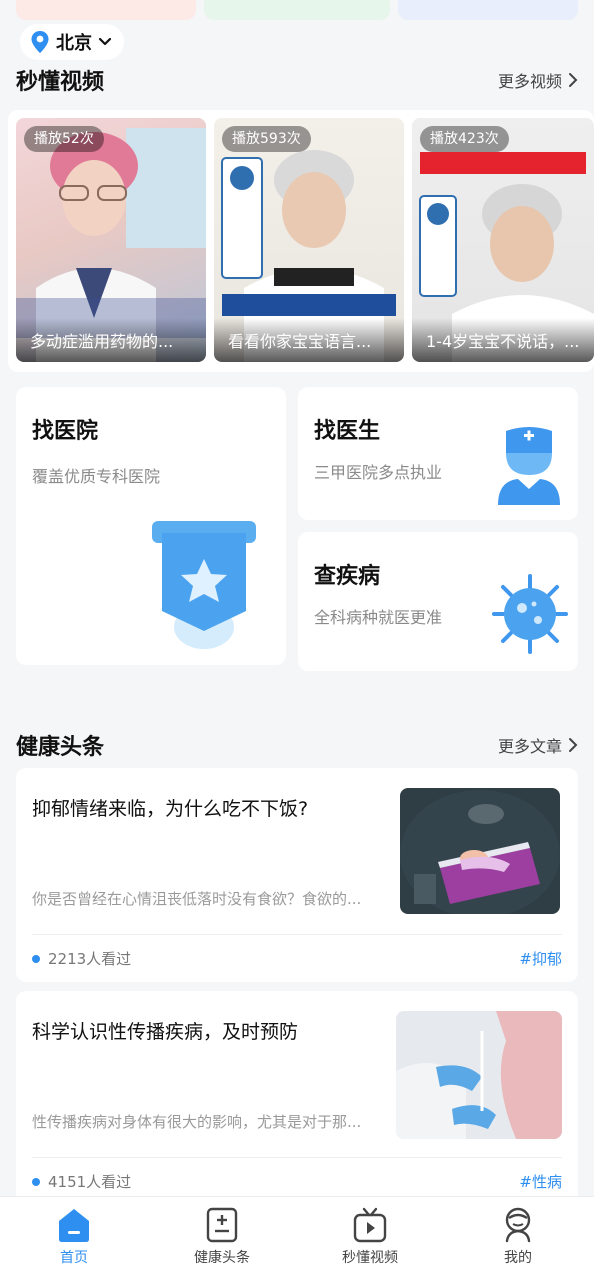  Describe the element at coordinates (65, 431) in the screenshot. I see `find-hospital-title: 找医院` at that location.